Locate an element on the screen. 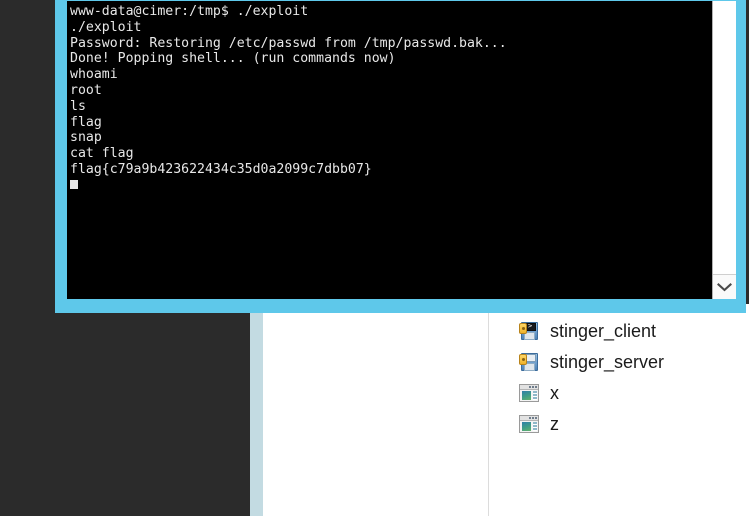  file-list: stinger_client stinger_server is located at coordinates (623, 377).